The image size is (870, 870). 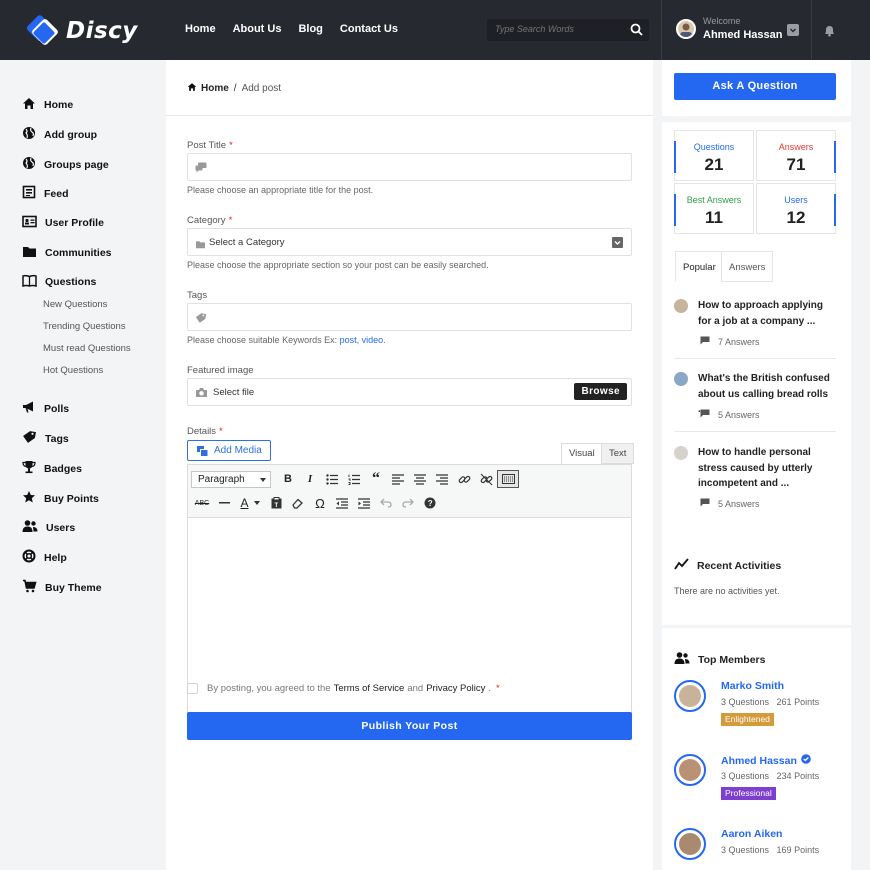 I want to click on sidebar-label-users: Users, so click(x=61, y=527).